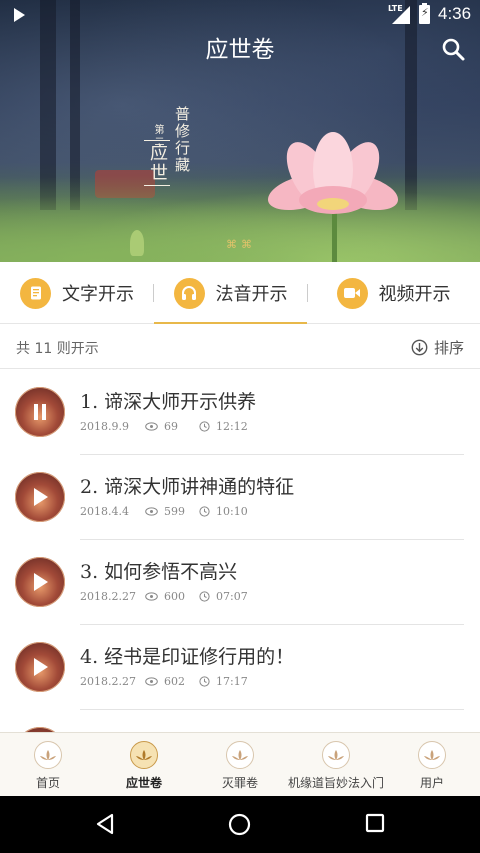  Describe the element at coordinates (432, 755) in the screenshot. I see `lotus-user-icon` at that location.